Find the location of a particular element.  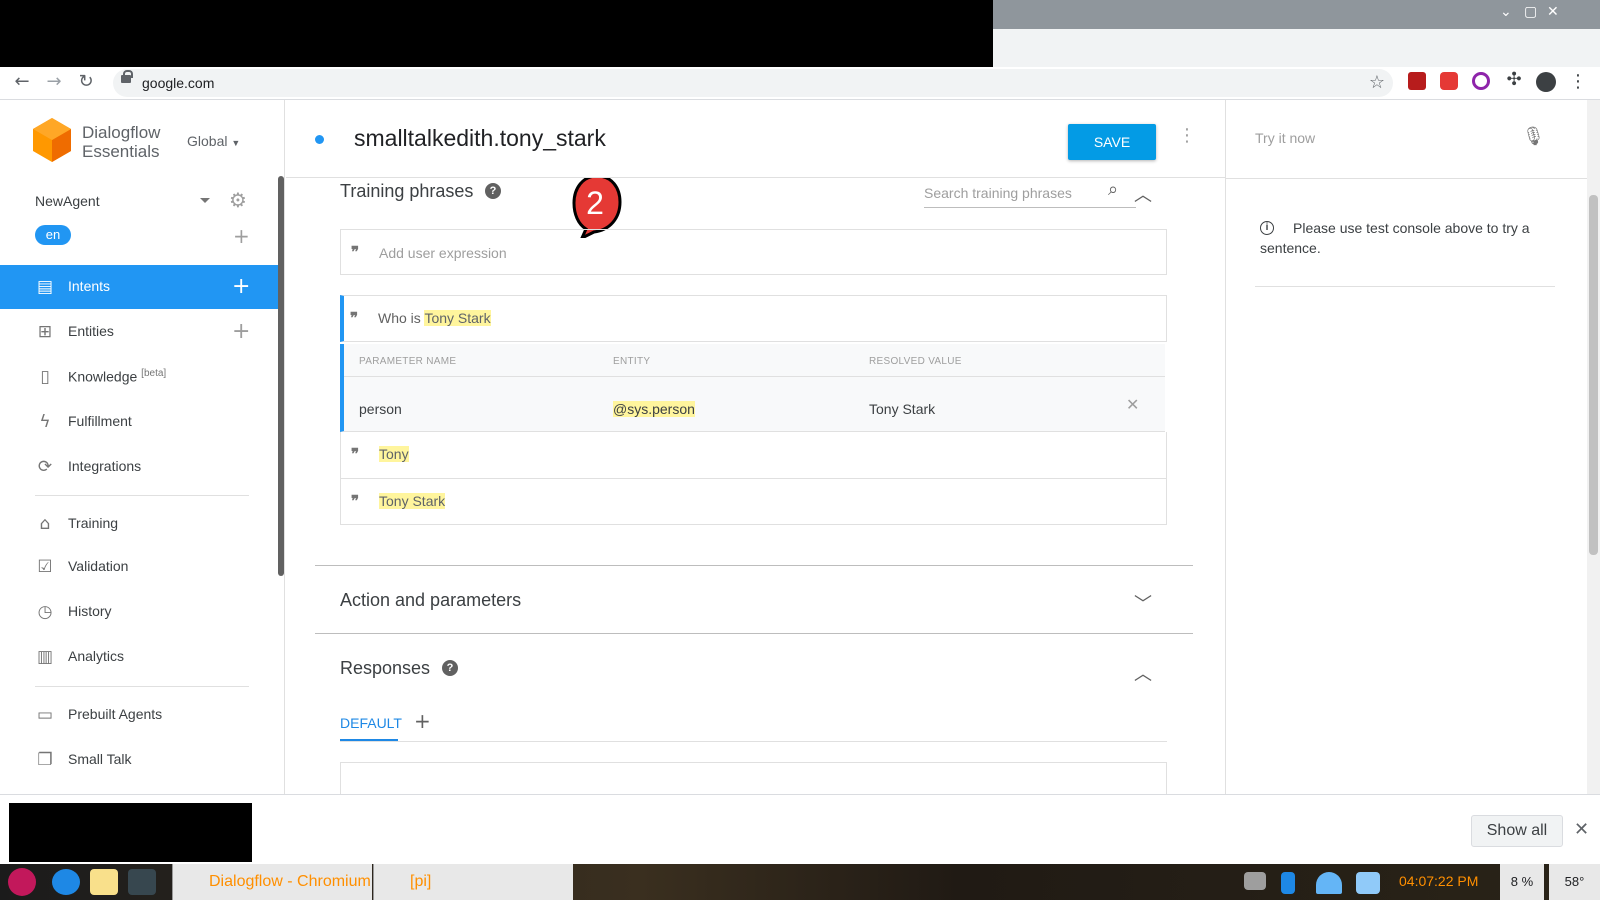

sidebar-item-prebuilt-agents: ▭ Prebuilt Agents is located at coordinates (139, 715).